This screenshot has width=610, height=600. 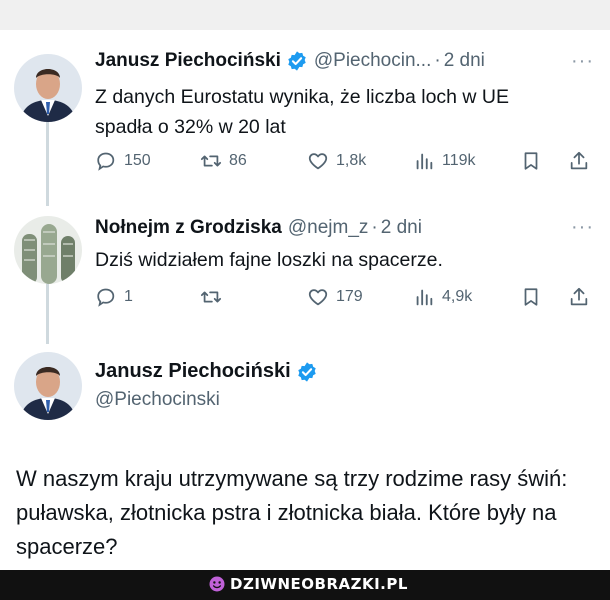 I want to click on like-button: 179, so click(x=335, y=297).